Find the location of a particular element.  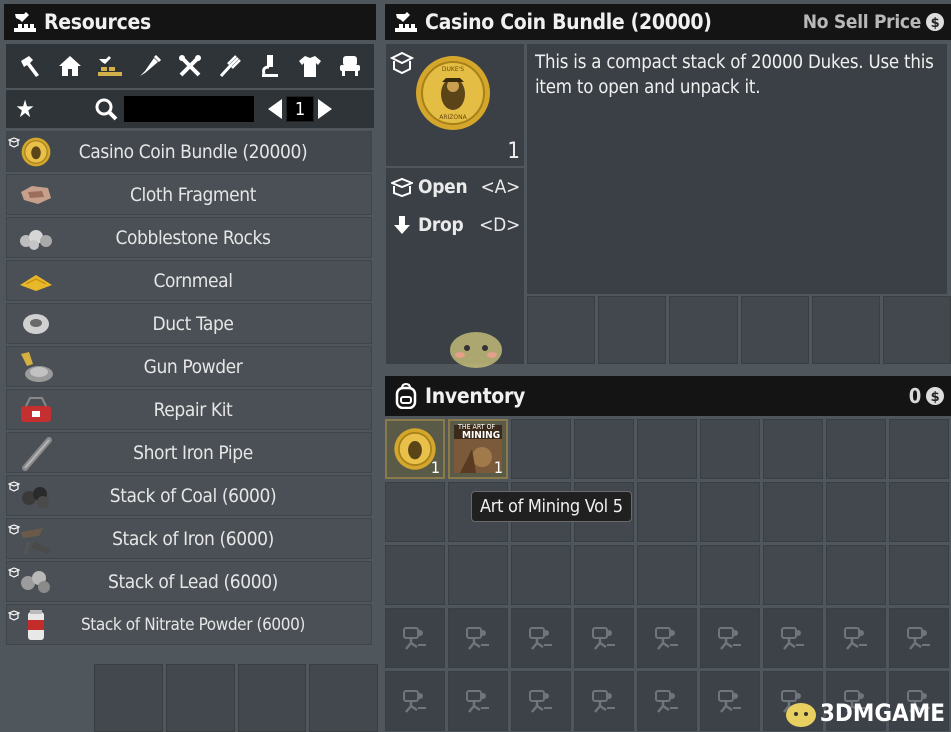

resource-row: Repair Kit is located at coordinates (189, 409).